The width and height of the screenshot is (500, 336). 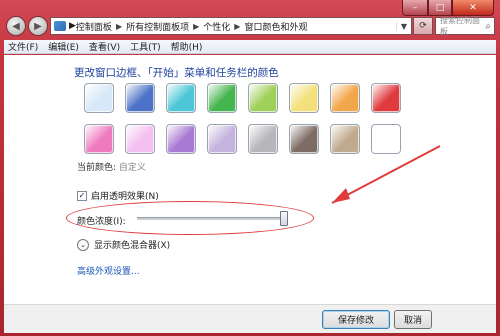 I want to click on annotation-arrow, so click(x=386, y=174).